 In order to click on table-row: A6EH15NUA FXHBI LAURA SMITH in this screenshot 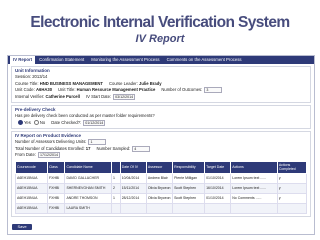, I will do `click(161, 208)`.